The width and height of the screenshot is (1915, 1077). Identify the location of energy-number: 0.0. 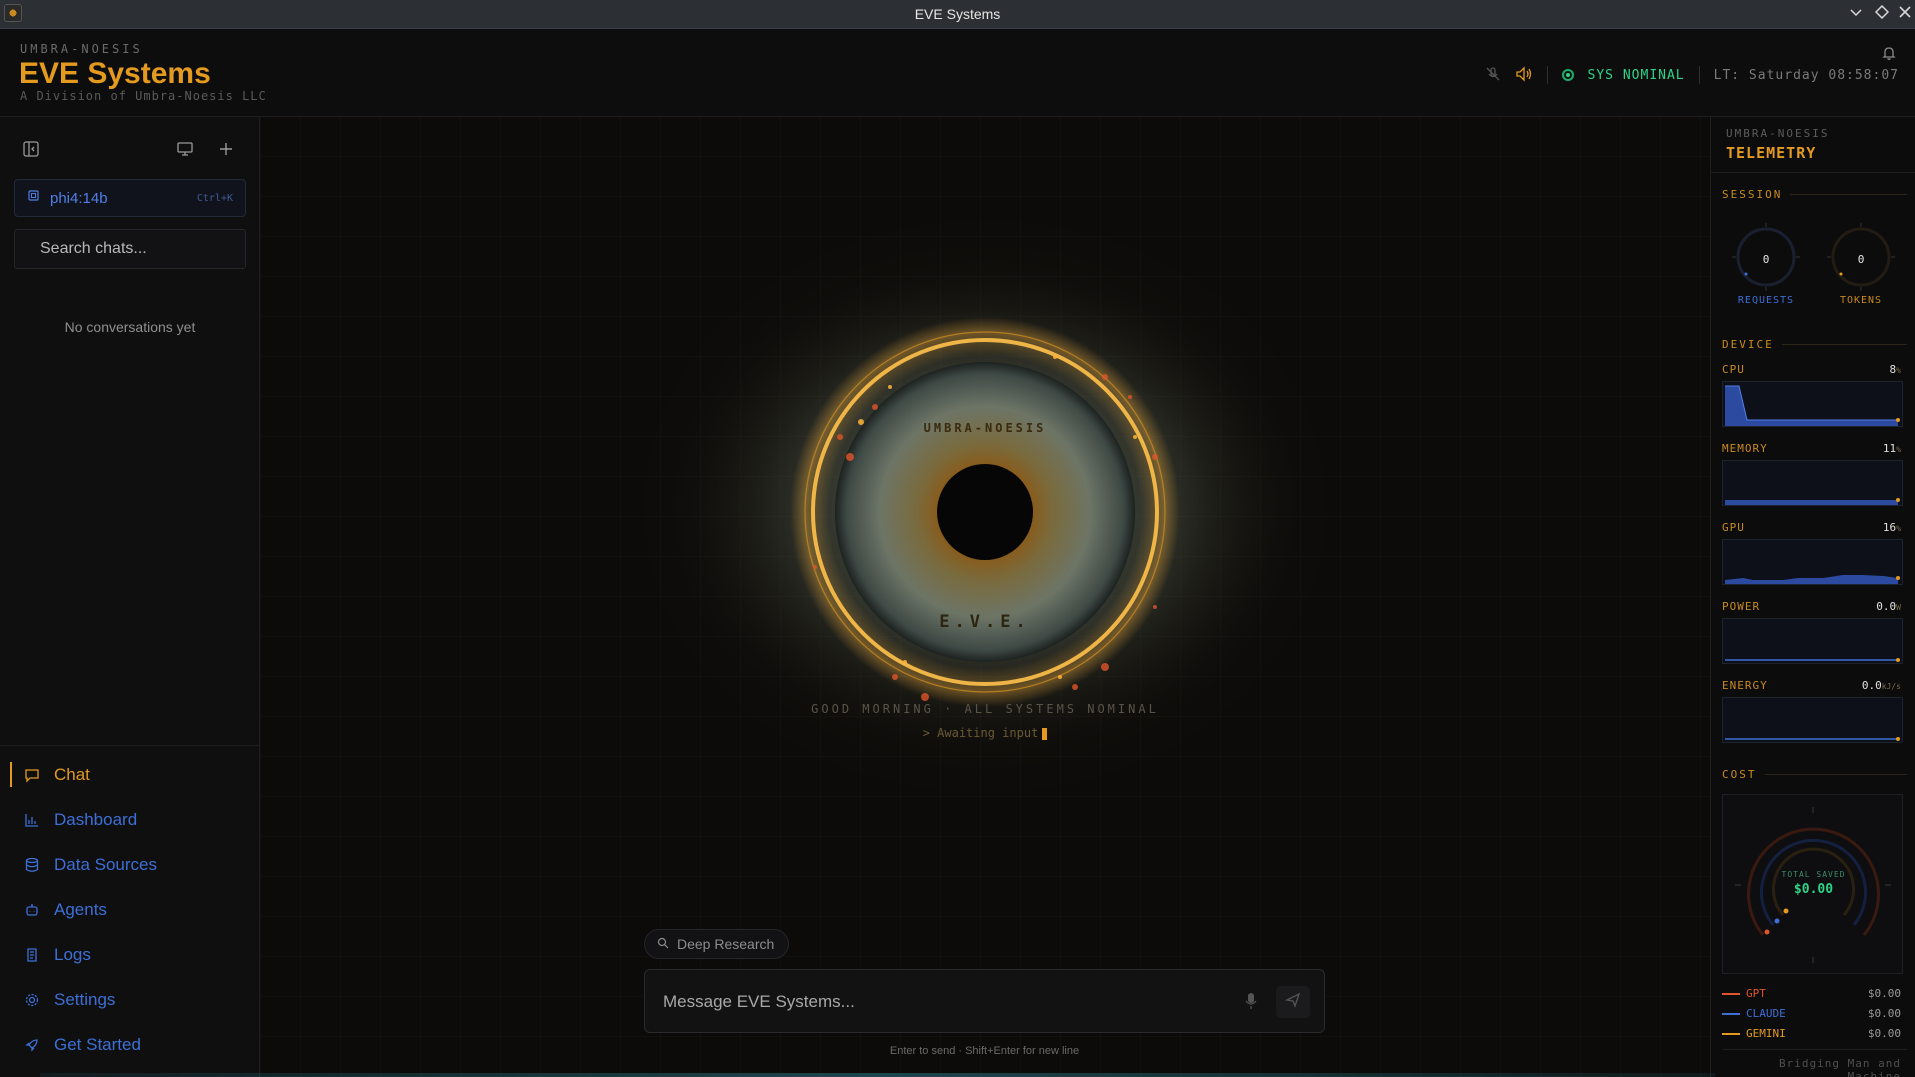
(1871, 685).